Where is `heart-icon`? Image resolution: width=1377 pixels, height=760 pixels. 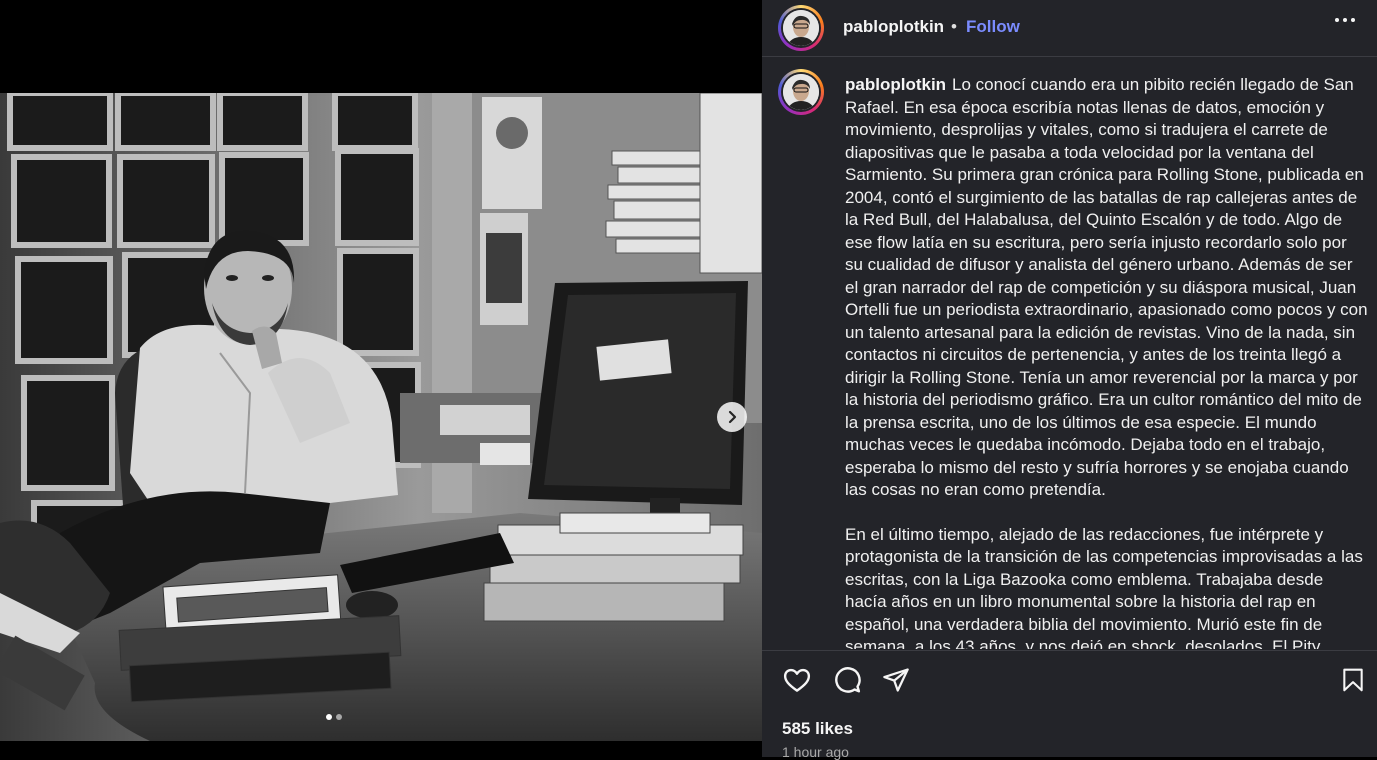 heart-icon is located at coordinates (797, 680).